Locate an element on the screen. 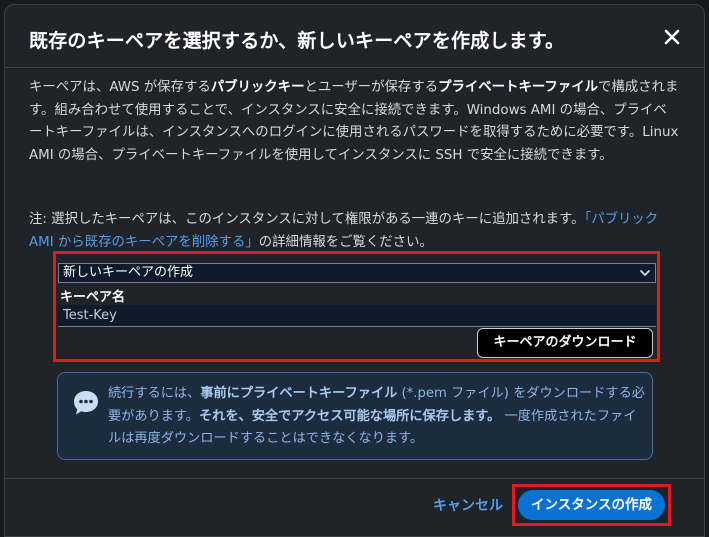 This screenshot has height=537, width=709. dialog-title: 既存のキーペアを選択するか、新しいキーペアを作成します。 is located at coordinates (297, 41).